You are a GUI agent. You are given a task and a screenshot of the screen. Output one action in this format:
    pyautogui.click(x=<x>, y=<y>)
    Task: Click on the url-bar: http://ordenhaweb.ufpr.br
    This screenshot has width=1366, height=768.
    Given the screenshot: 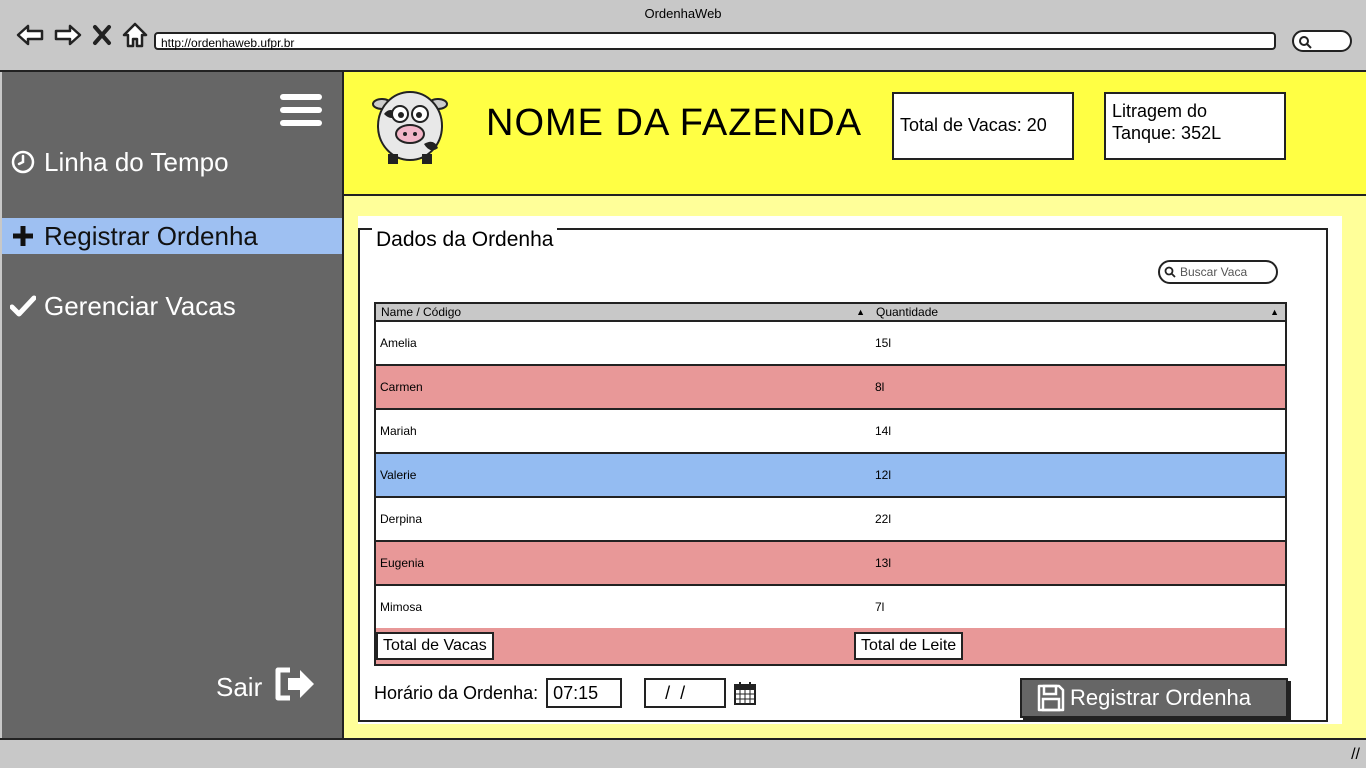 What is the action you would take?
    pyautogui.click(x=715, y=41)
    